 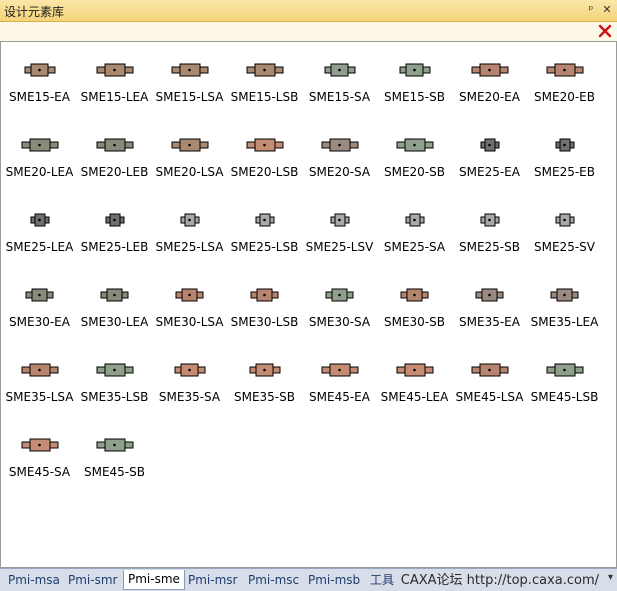 I want to click on library-item-label: SME30-EA, so click(x=39, y=322).